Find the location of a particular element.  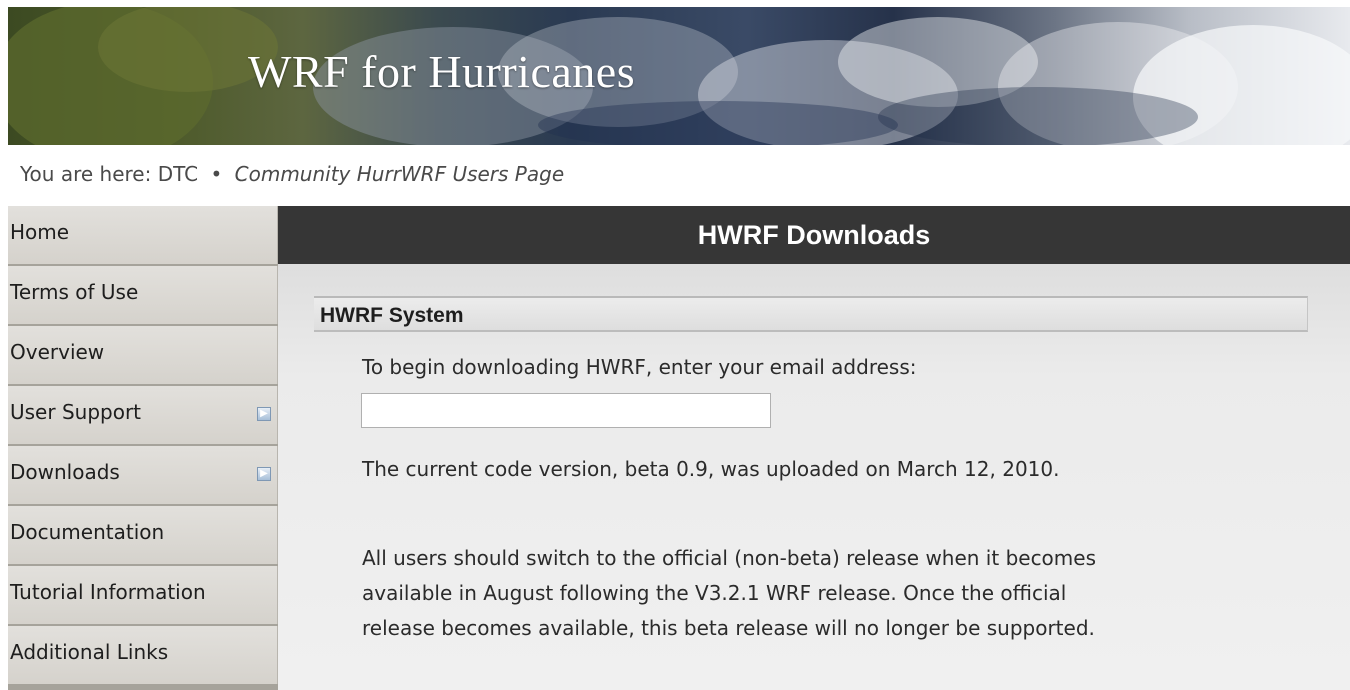

sidebar-item-tutorial-information: Tutorial Information is located at coordinates (143, 595).